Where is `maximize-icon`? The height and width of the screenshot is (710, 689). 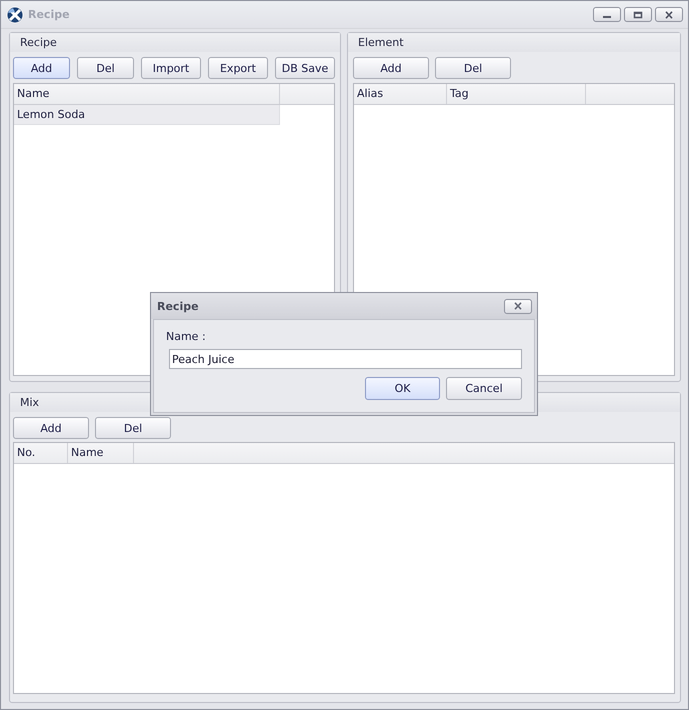
maximize-icon is located at coordinates (638, 14).